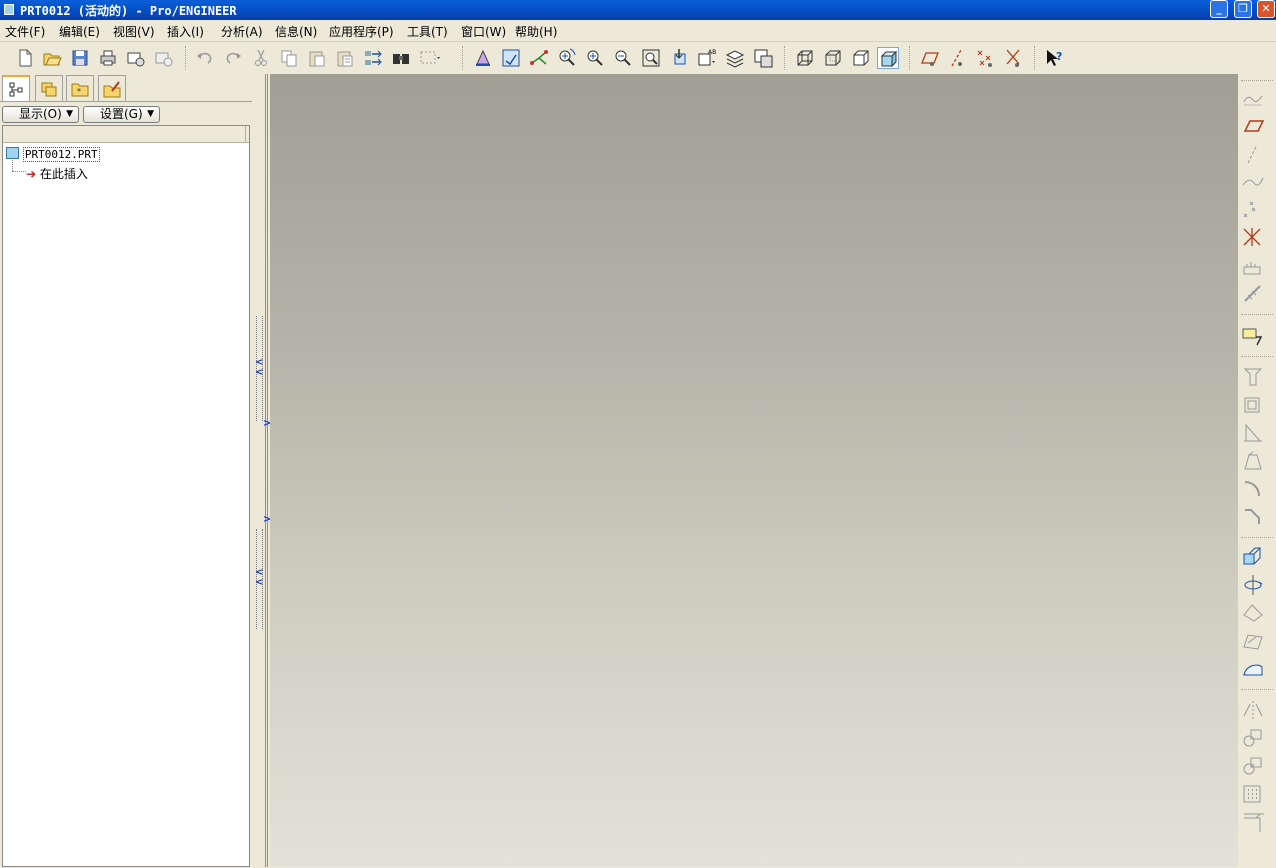 This screenshot has width=1276, height=868. Describe the element at coordinates (164, 58) in the screenshot. I see `send-link-icon` at that location.